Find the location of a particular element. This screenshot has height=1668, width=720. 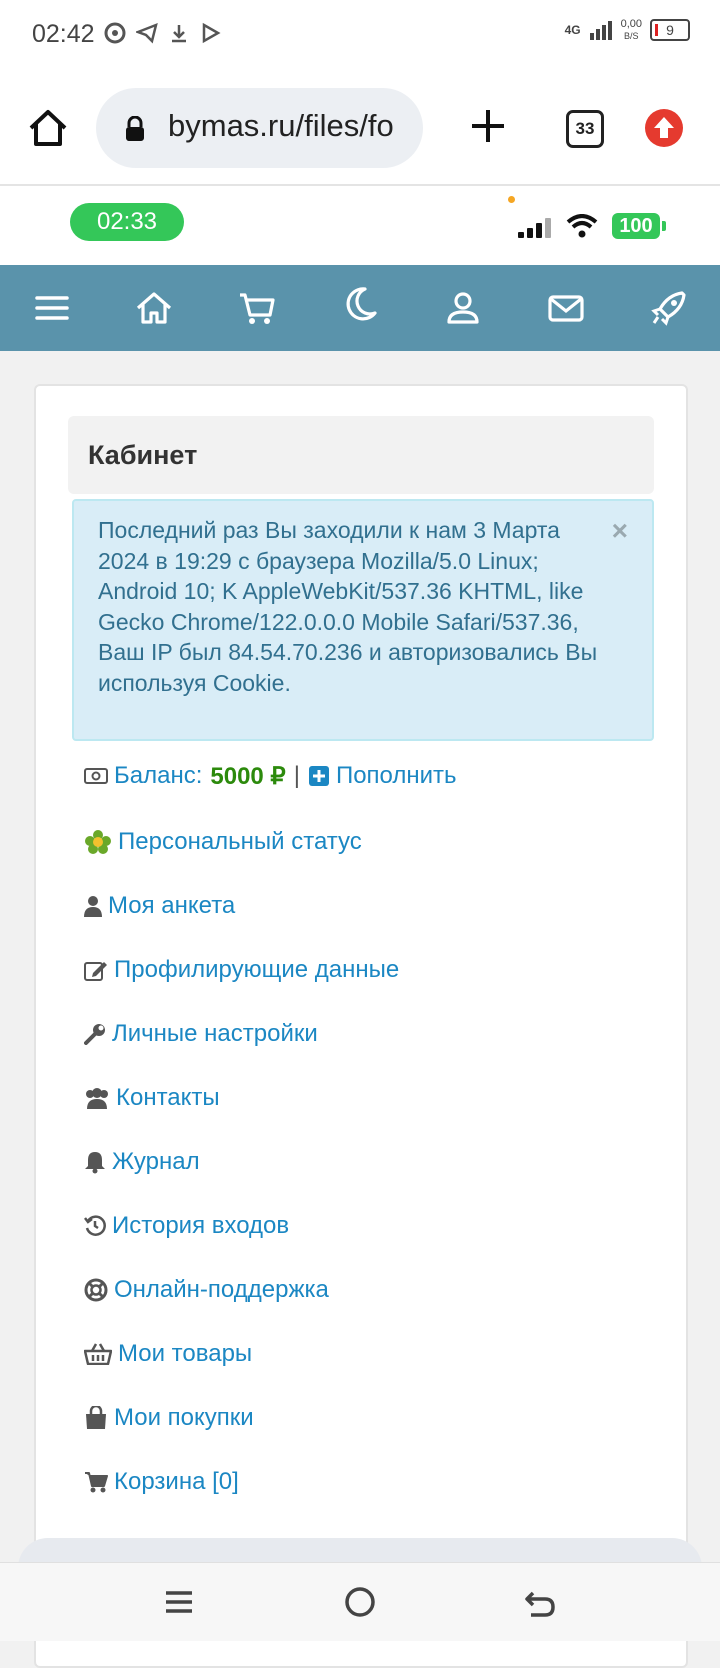

page-status-strip: 02:33 100 is located at coordinates (360, 225).